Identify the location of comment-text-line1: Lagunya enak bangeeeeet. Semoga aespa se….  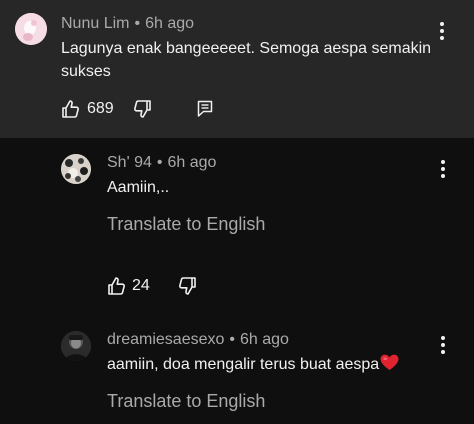
(246, 48).